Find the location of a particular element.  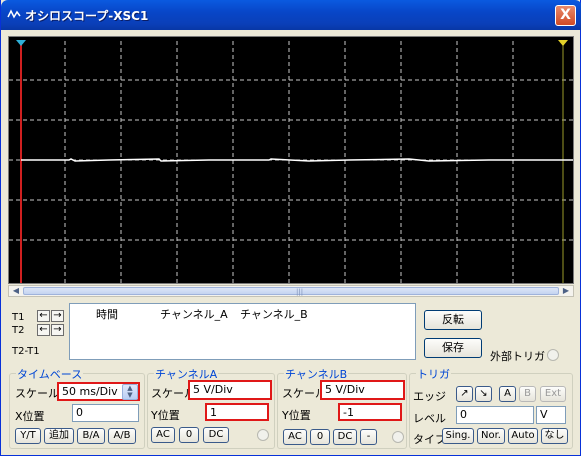

edge-rising-icon: ↗ is located at coordinates (464, 394).